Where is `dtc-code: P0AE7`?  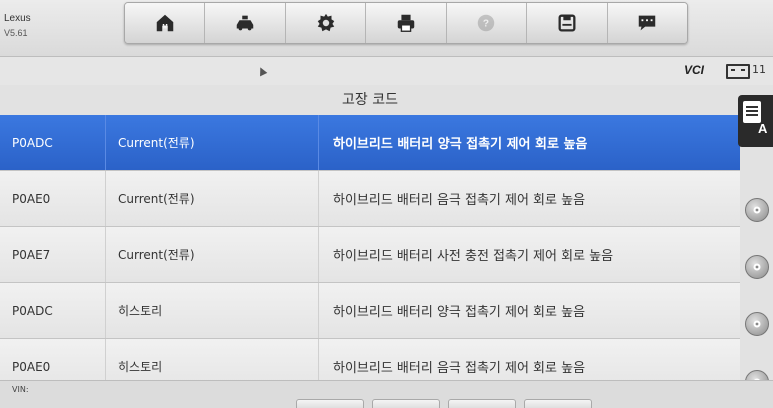
dtc-code: P0AE7 is located at coordinates (53, 254).